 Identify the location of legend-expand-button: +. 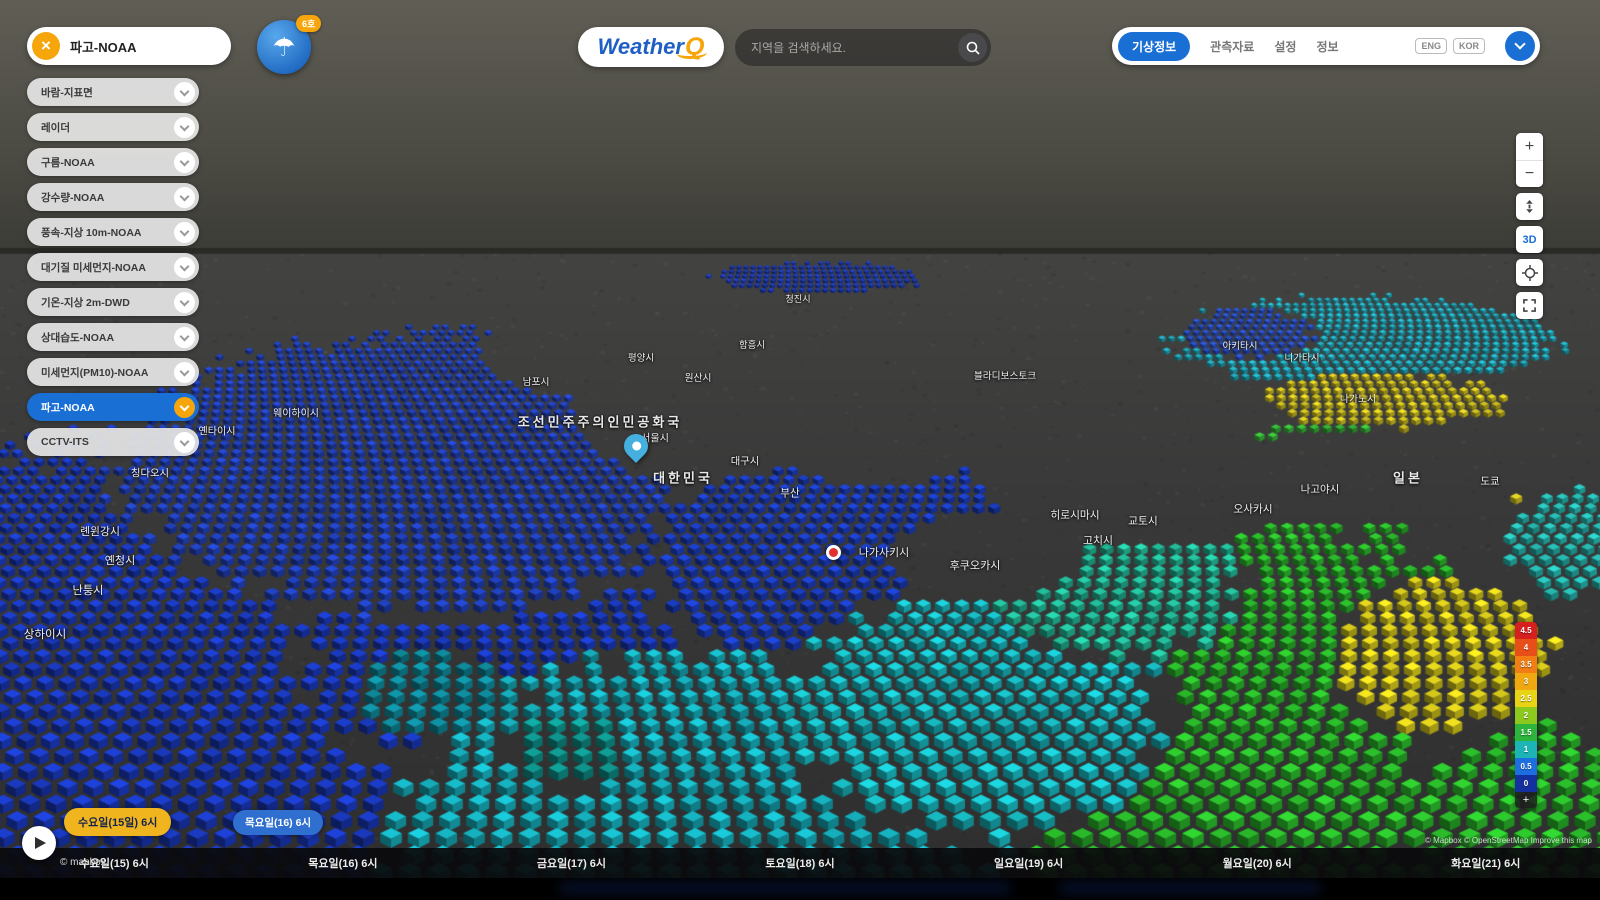
(1526, 800).